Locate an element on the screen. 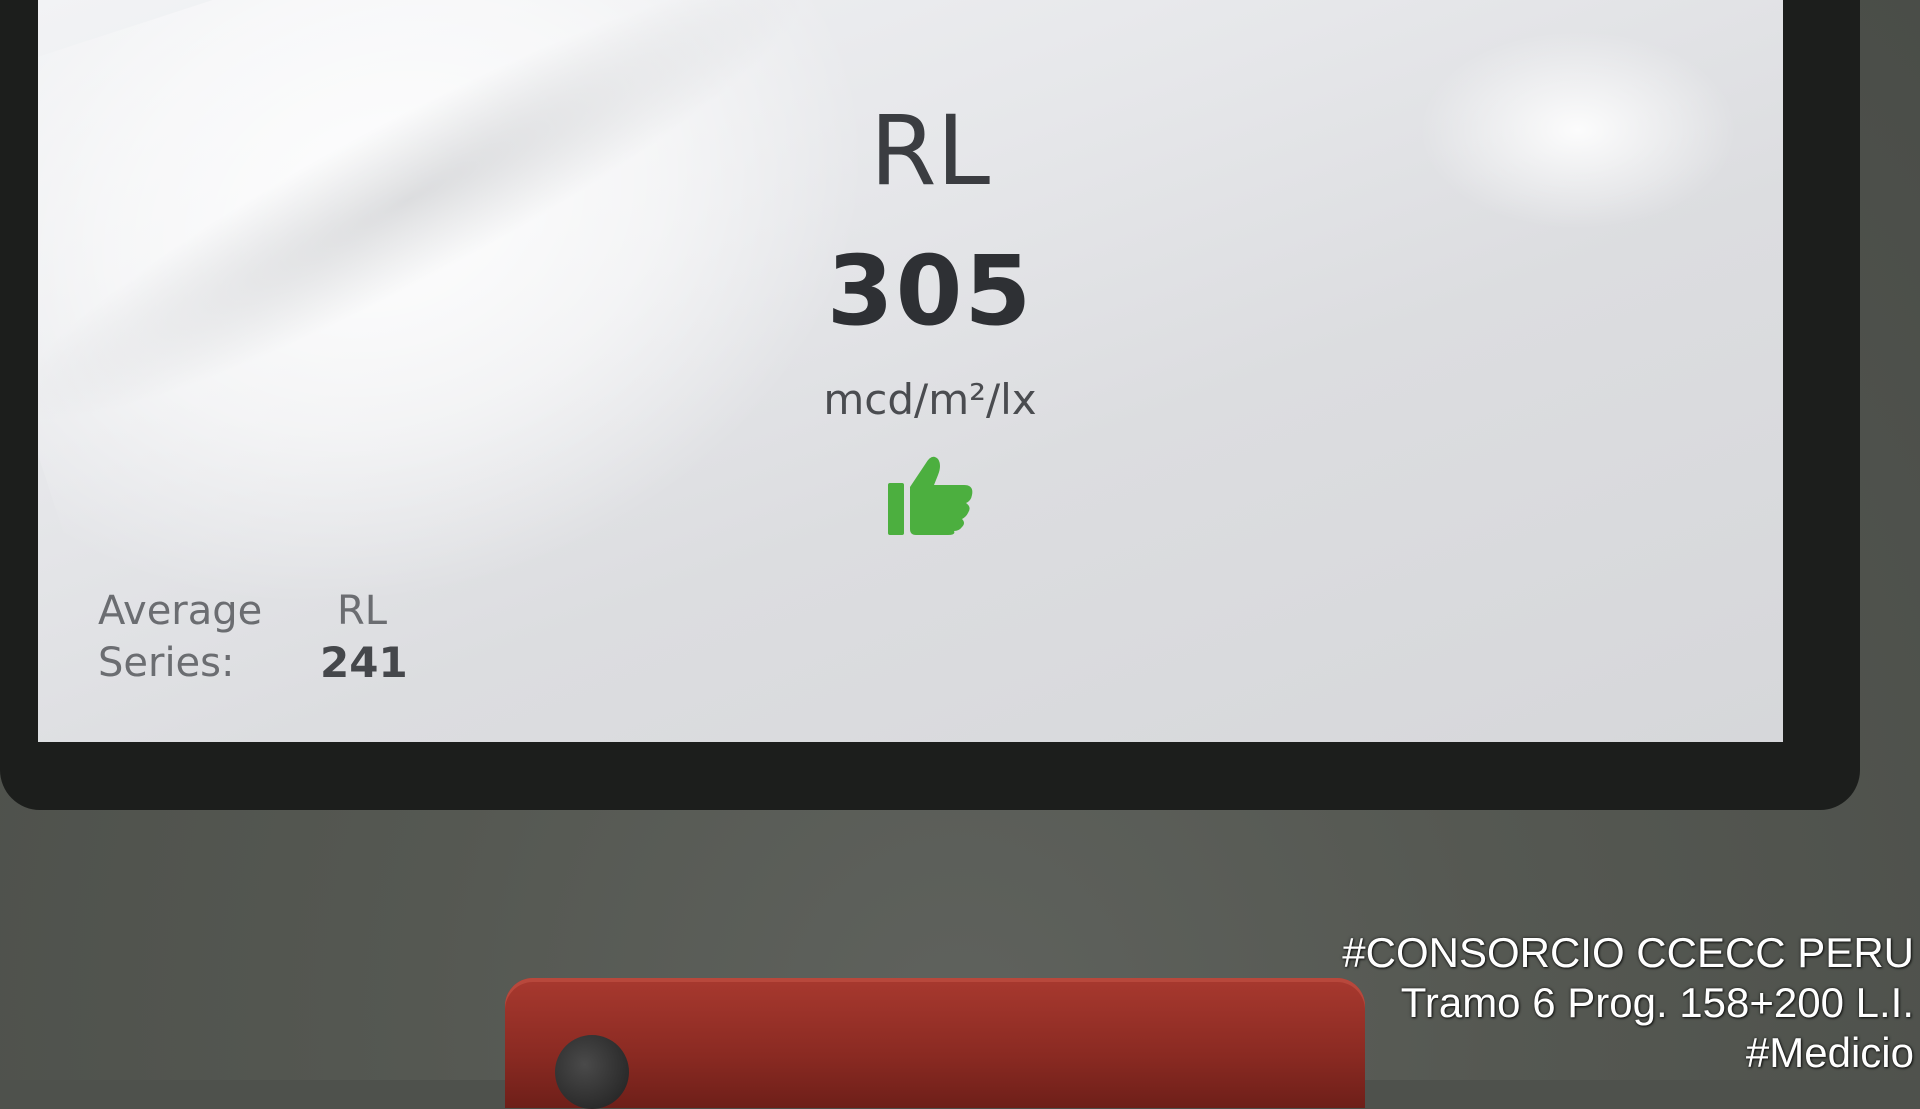 This screenshot has height=1109, width=1920. watermark-line1: #CONSORCIO CCECC PERU is located at coordinates (1628, 952).